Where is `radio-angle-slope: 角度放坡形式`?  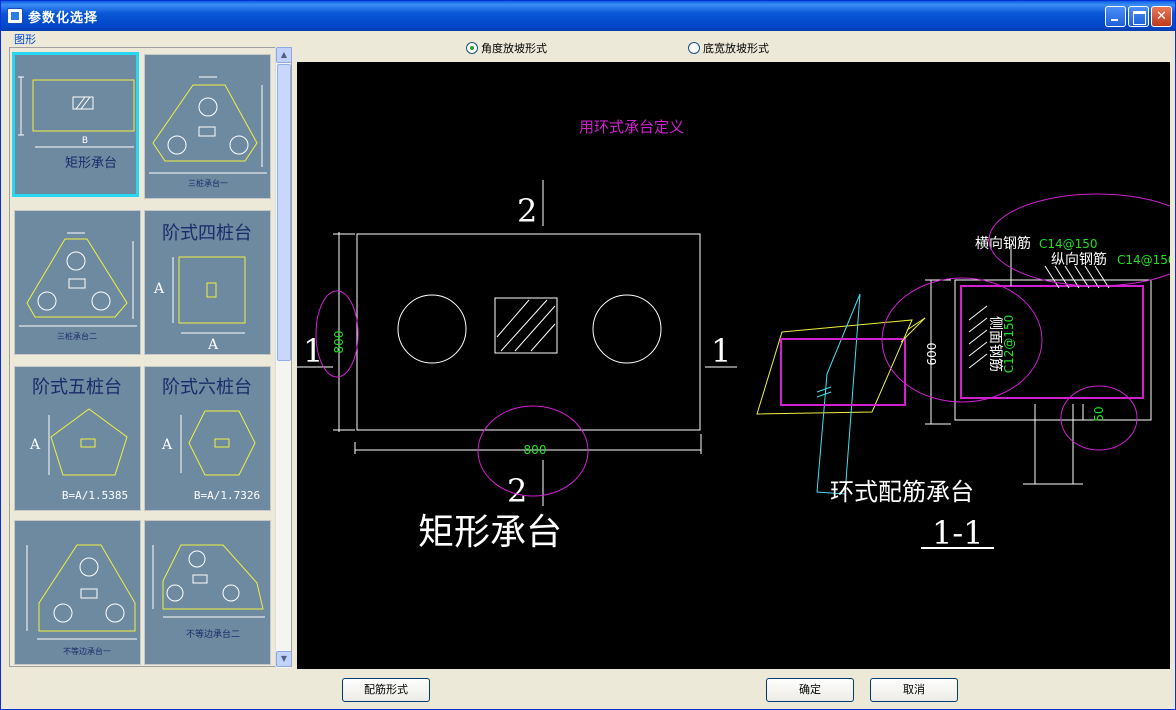 radio-angle-slope: 角度放坡形式 is located at coordinates (506, 48).